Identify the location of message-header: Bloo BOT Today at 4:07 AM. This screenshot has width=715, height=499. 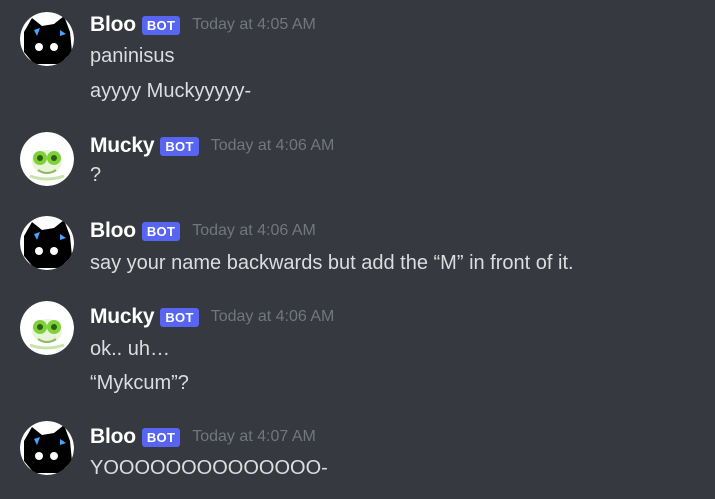
(203, 437).